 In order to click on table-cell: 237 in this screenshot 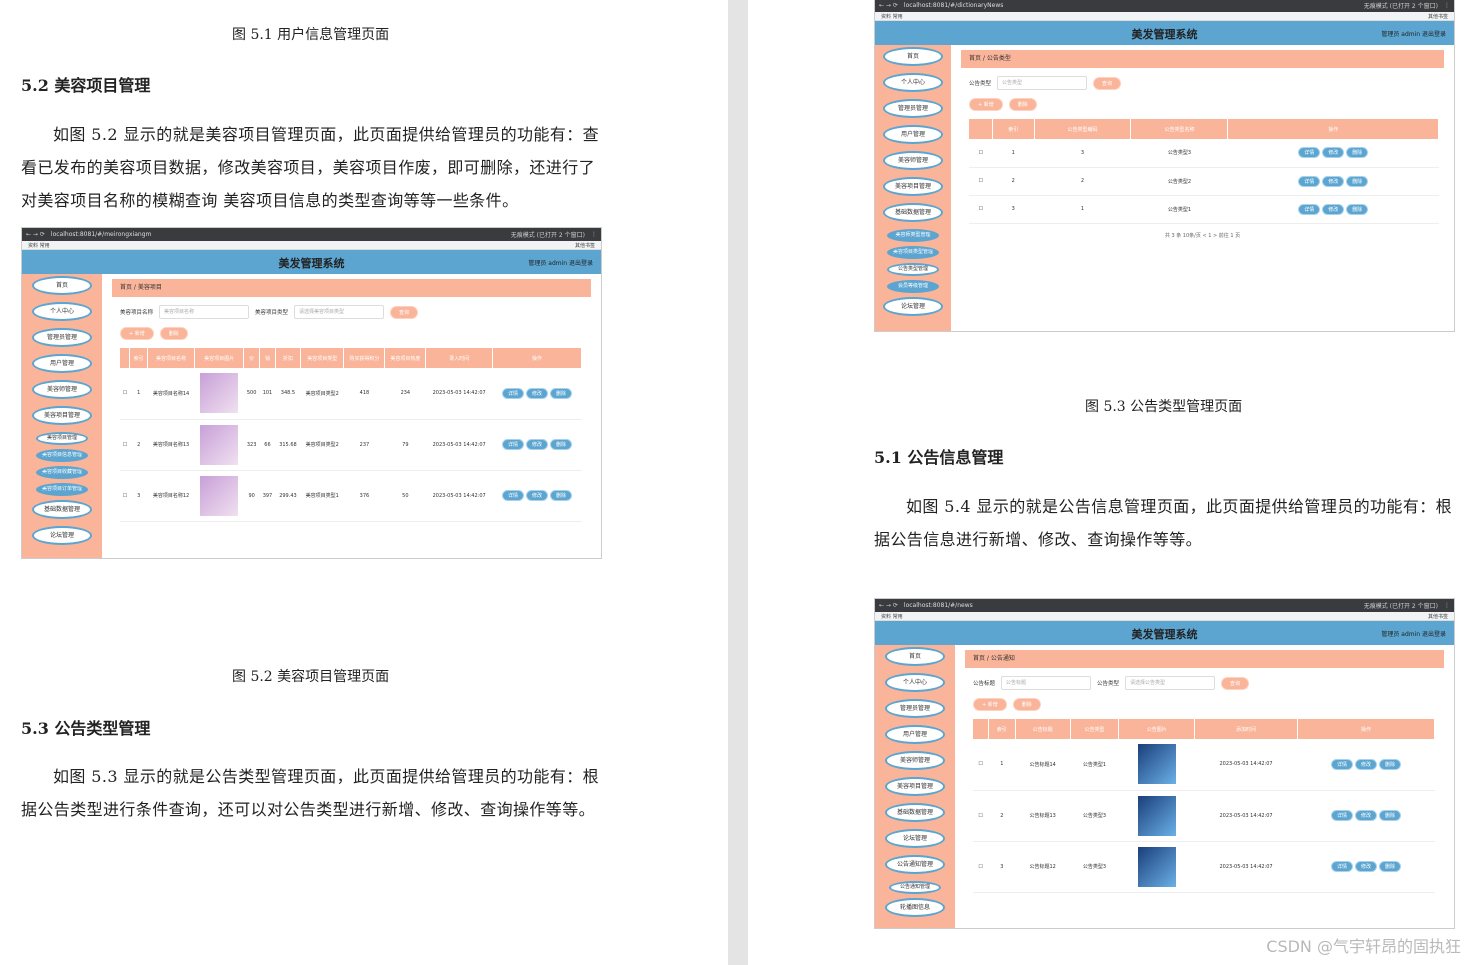, I will do `click(364, 445)`.